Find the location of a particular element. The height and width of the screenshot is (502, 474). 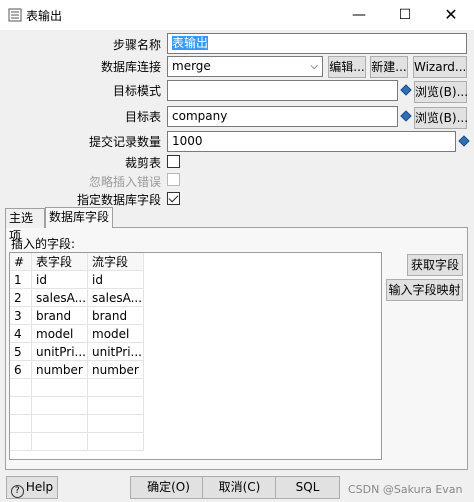

row-number: 6 is located at coordinates (21, 370).